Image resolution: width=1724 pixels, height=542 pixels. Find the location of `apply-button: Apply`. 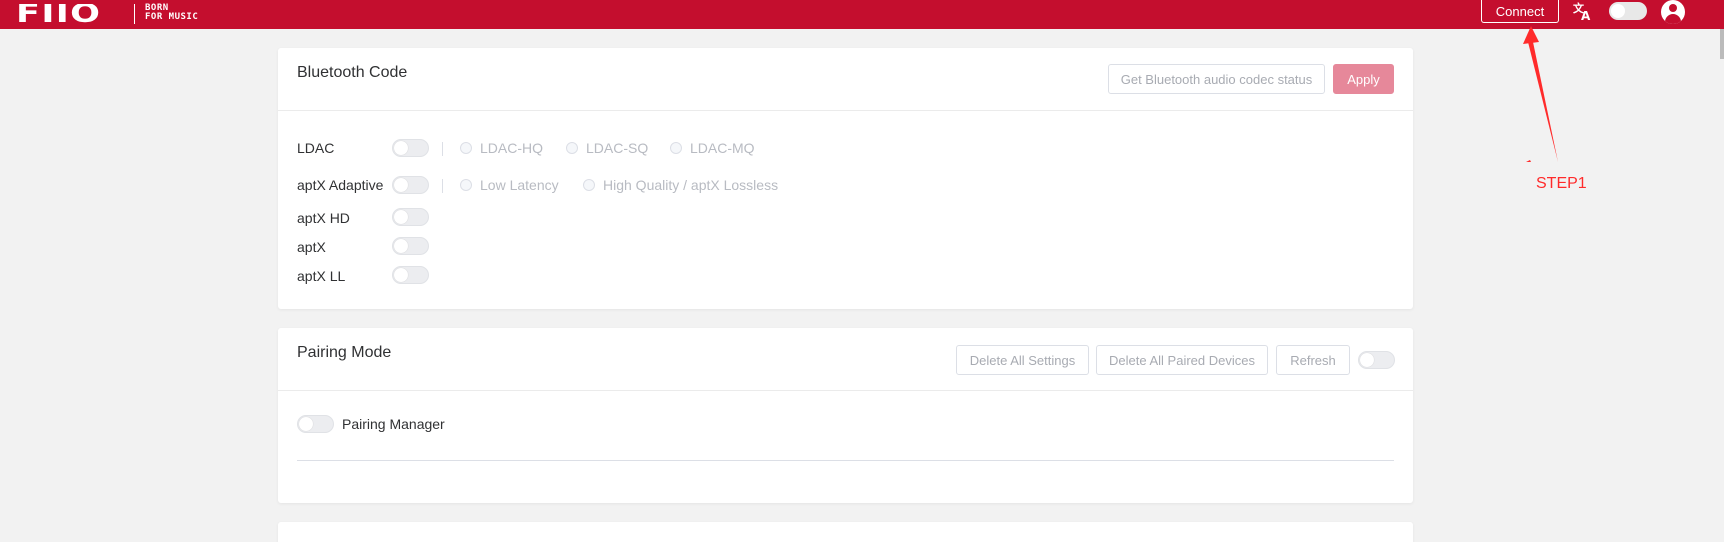

apply-button: Apply is located at coordinates (1363, 79).